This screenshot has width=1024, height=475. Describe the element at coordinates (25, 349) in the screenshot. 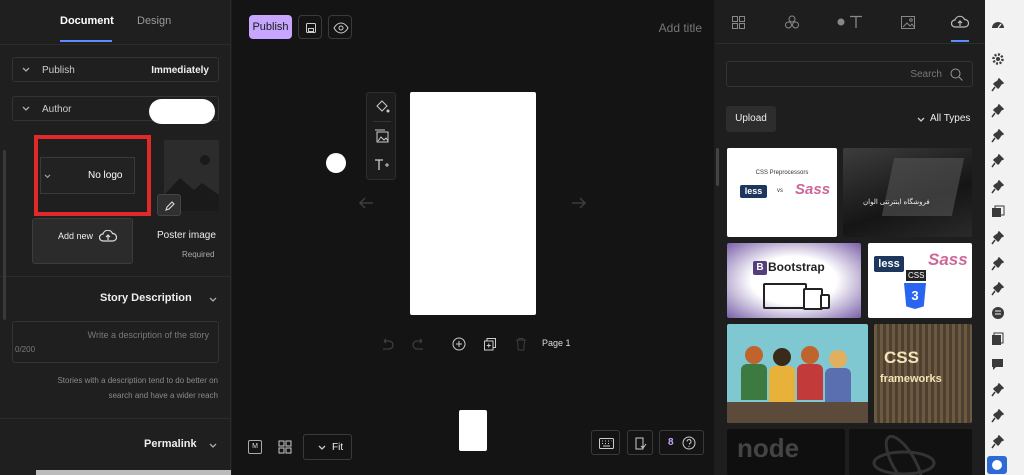

I see `description-counter: 0/200` at that location.